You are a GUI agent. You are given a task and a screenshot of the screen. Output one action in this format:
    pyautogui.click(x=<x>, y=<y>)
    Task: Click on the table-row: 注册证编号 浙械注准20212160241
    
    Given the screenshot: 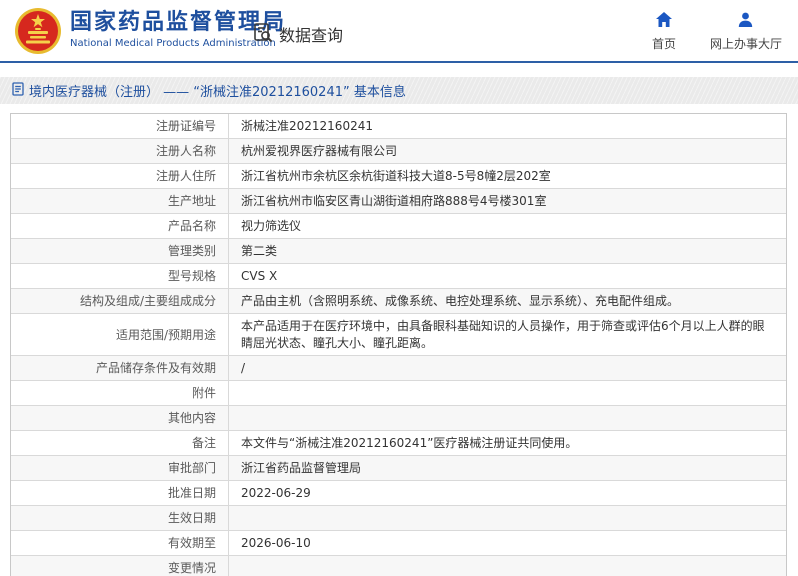 What is the action you would take?
    pyautogui.click(x=398, y=126)
    